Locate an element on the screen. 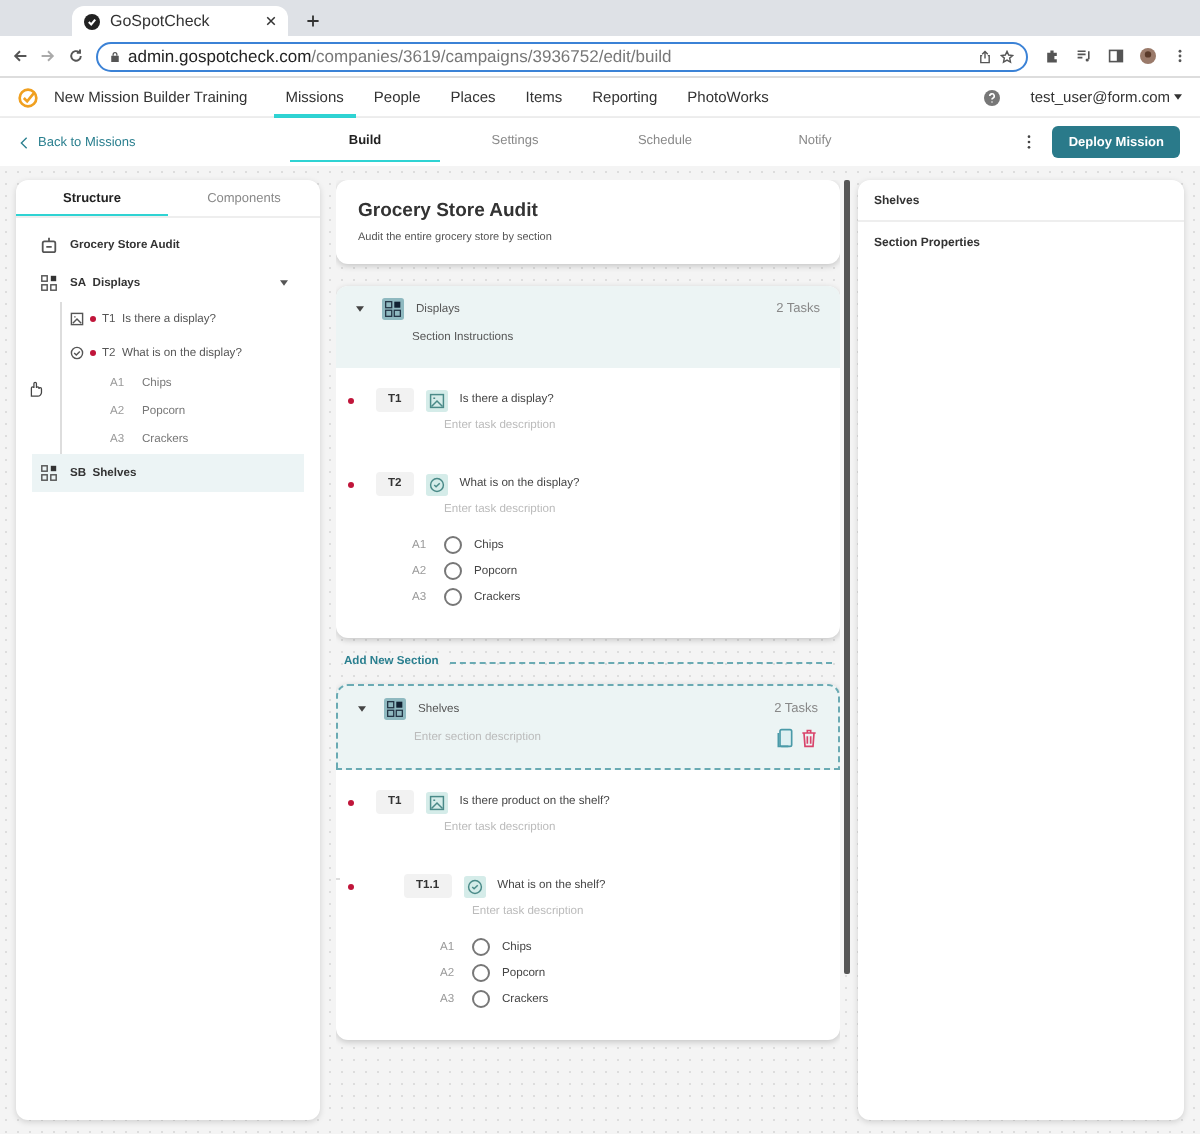 This screenshot has width=1200, height=1134. avatar-icon is located at coordinates (1148, 56).